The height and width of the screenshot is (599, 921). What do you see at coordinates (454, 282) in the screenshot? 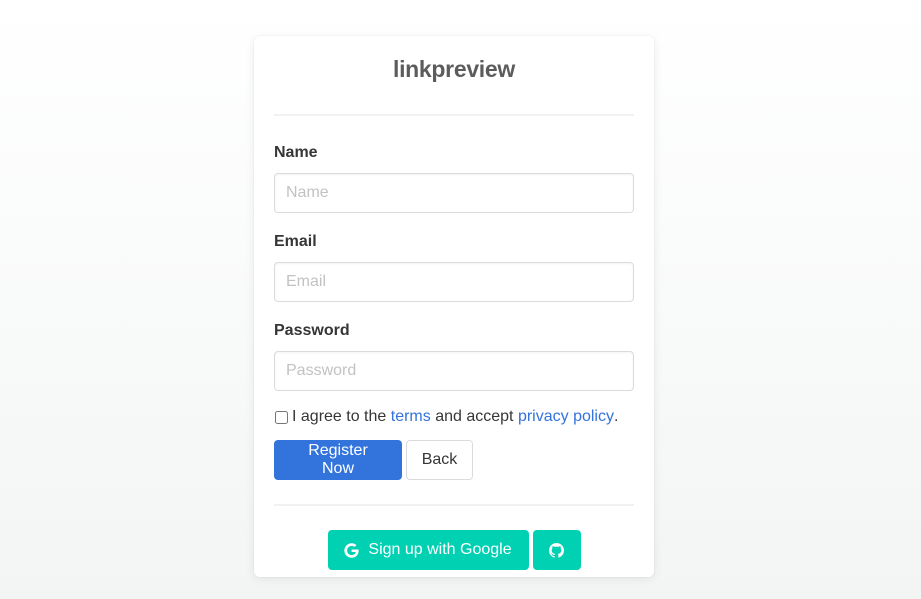
I see `email-input` at bounding box center [454, 282].